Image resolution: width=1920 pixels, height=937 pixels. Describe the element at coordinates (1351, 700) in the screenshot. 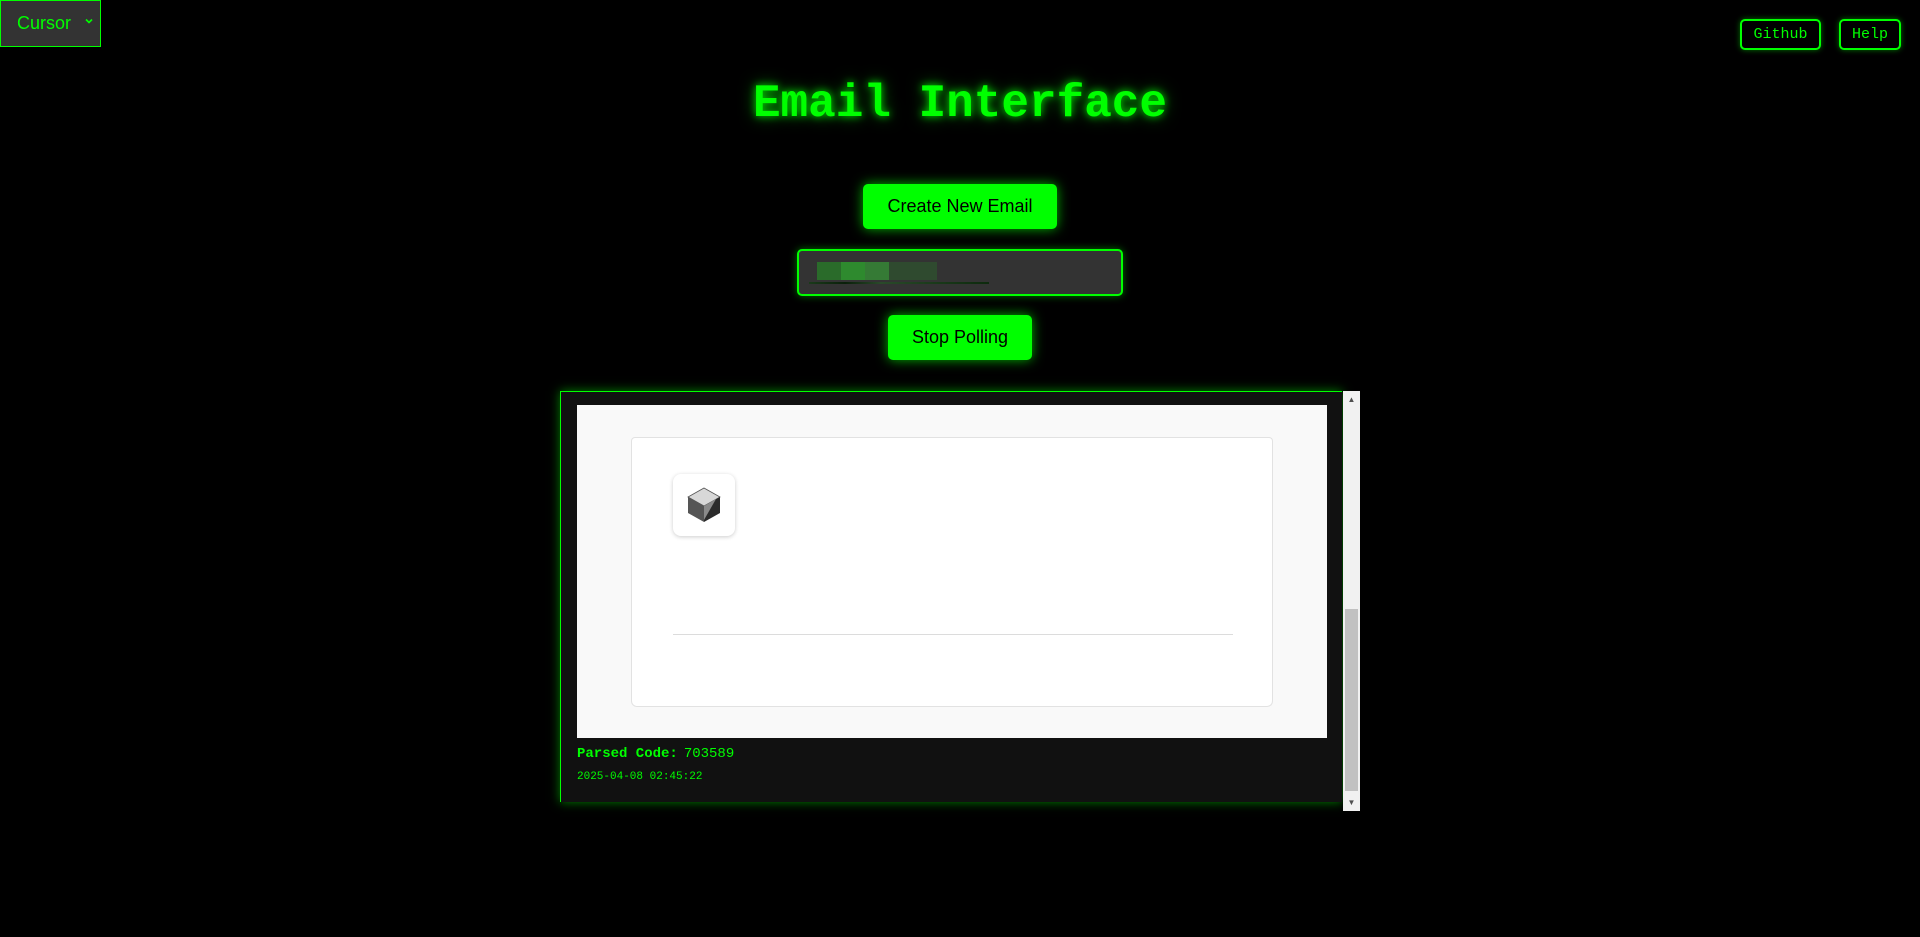

I see `scroll-thumb` at that location.